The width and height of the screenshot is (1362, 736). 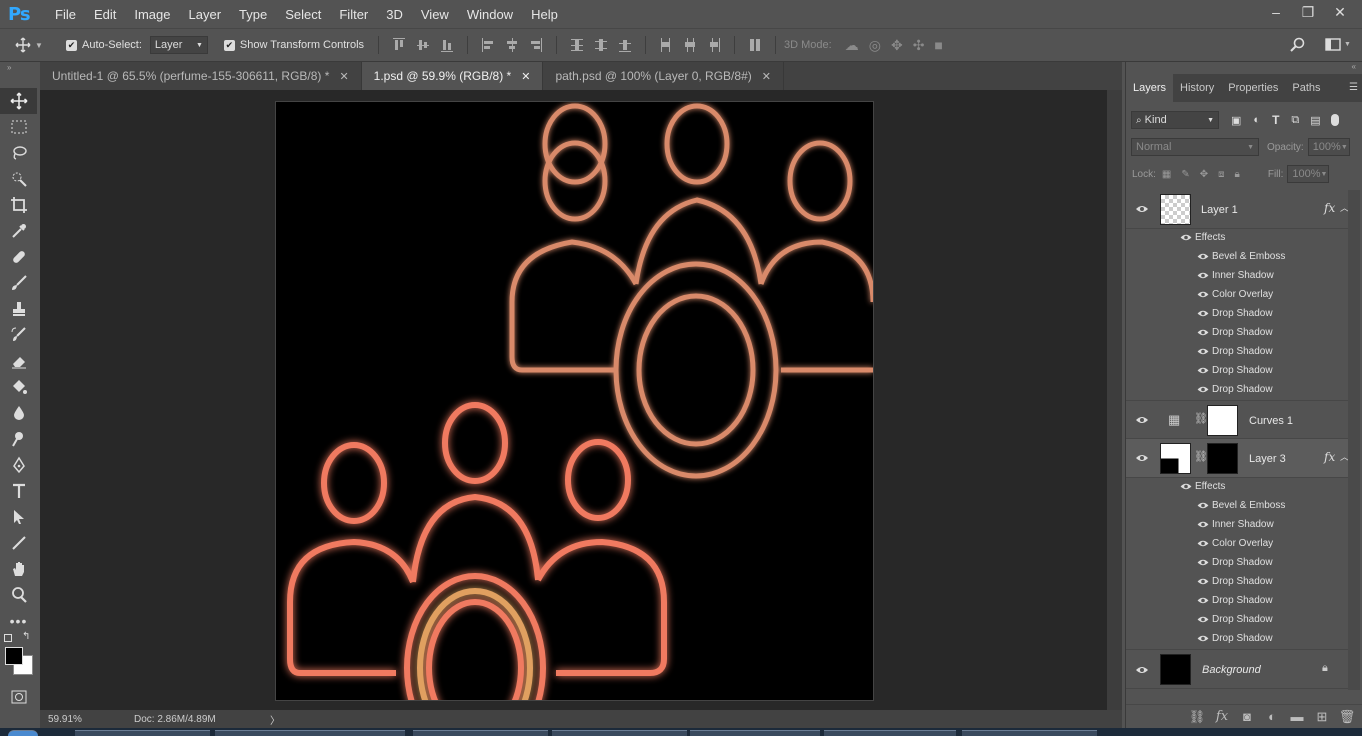 What do you see at coordinates (18, 517) in the screenshot?
I see `path-select-tool` at bounding box center [18, 517].